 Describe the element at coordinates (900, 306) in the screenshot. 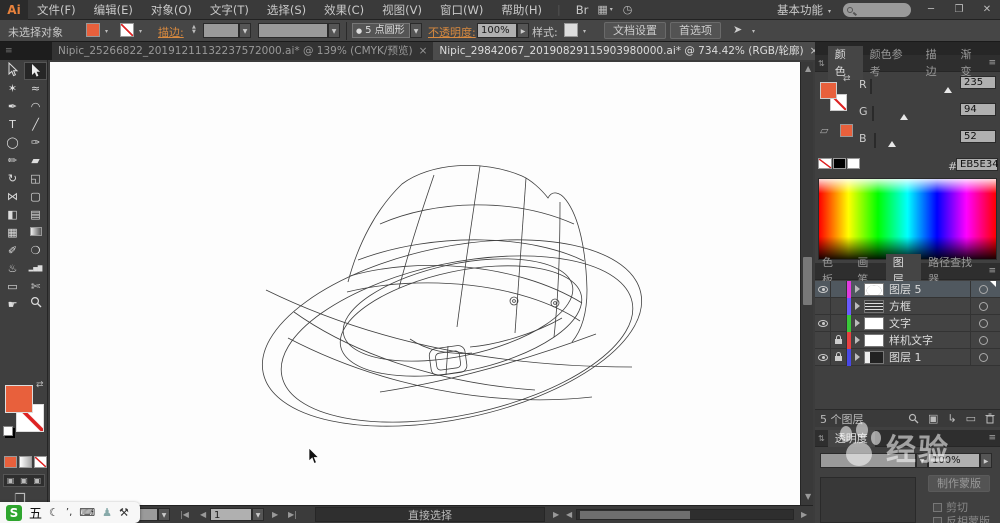

I see `layer-name: 方框` at that location.